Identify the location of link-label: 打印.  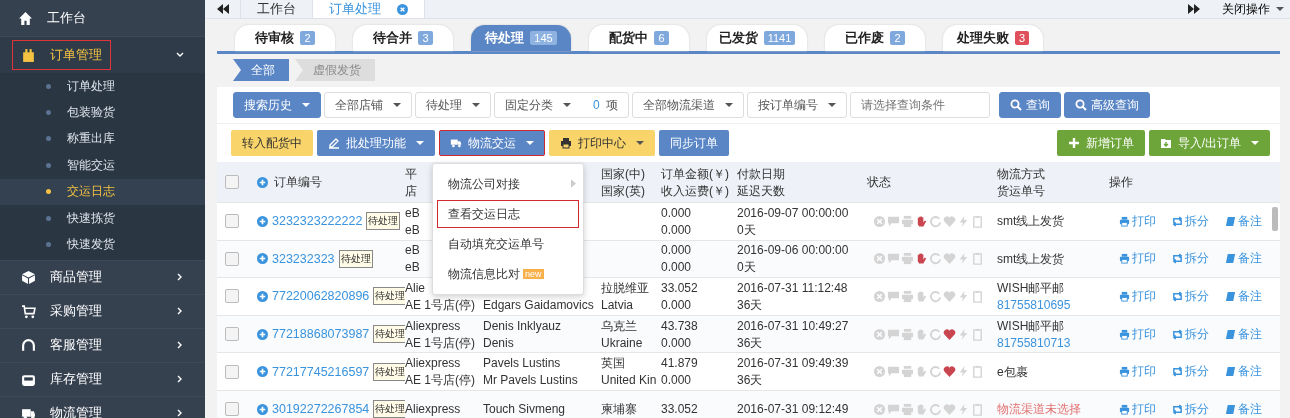
(1144, 334).